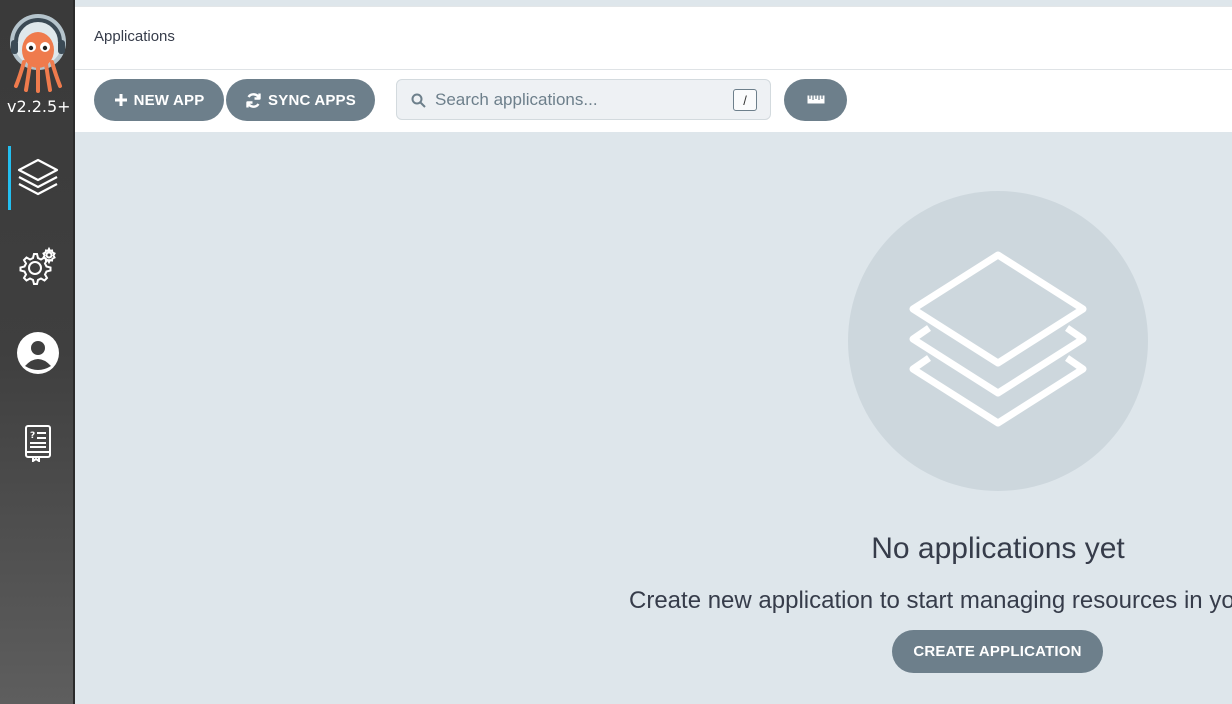 Image resolution: width=1232 pixels, height=704 pixels. What do you see at coordinates (121, 100) in the screenshot?
I see `plus-icon` at bounding box center [121, 100].